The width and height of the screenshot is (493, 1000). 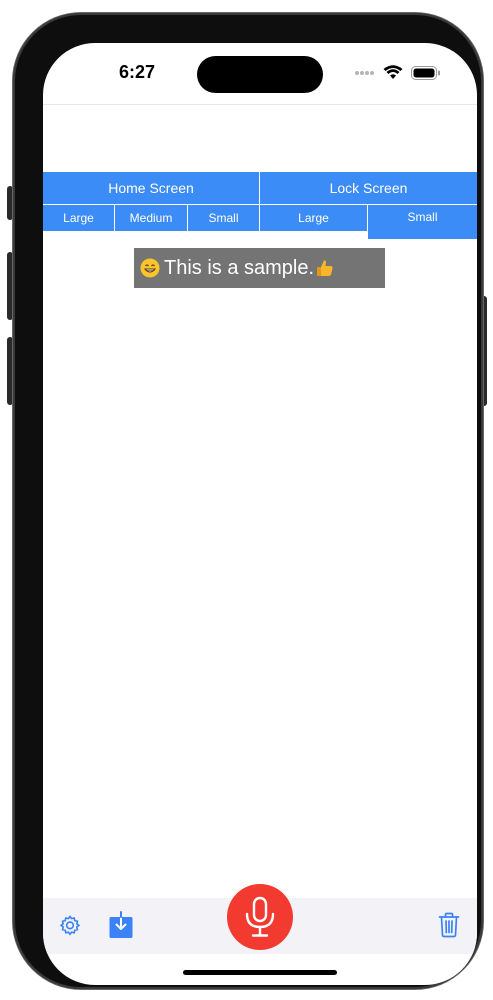 What do you see at coordinates (260, 972) in the screenshot?
I see `home-indicator` at bounding box center [260, 972].